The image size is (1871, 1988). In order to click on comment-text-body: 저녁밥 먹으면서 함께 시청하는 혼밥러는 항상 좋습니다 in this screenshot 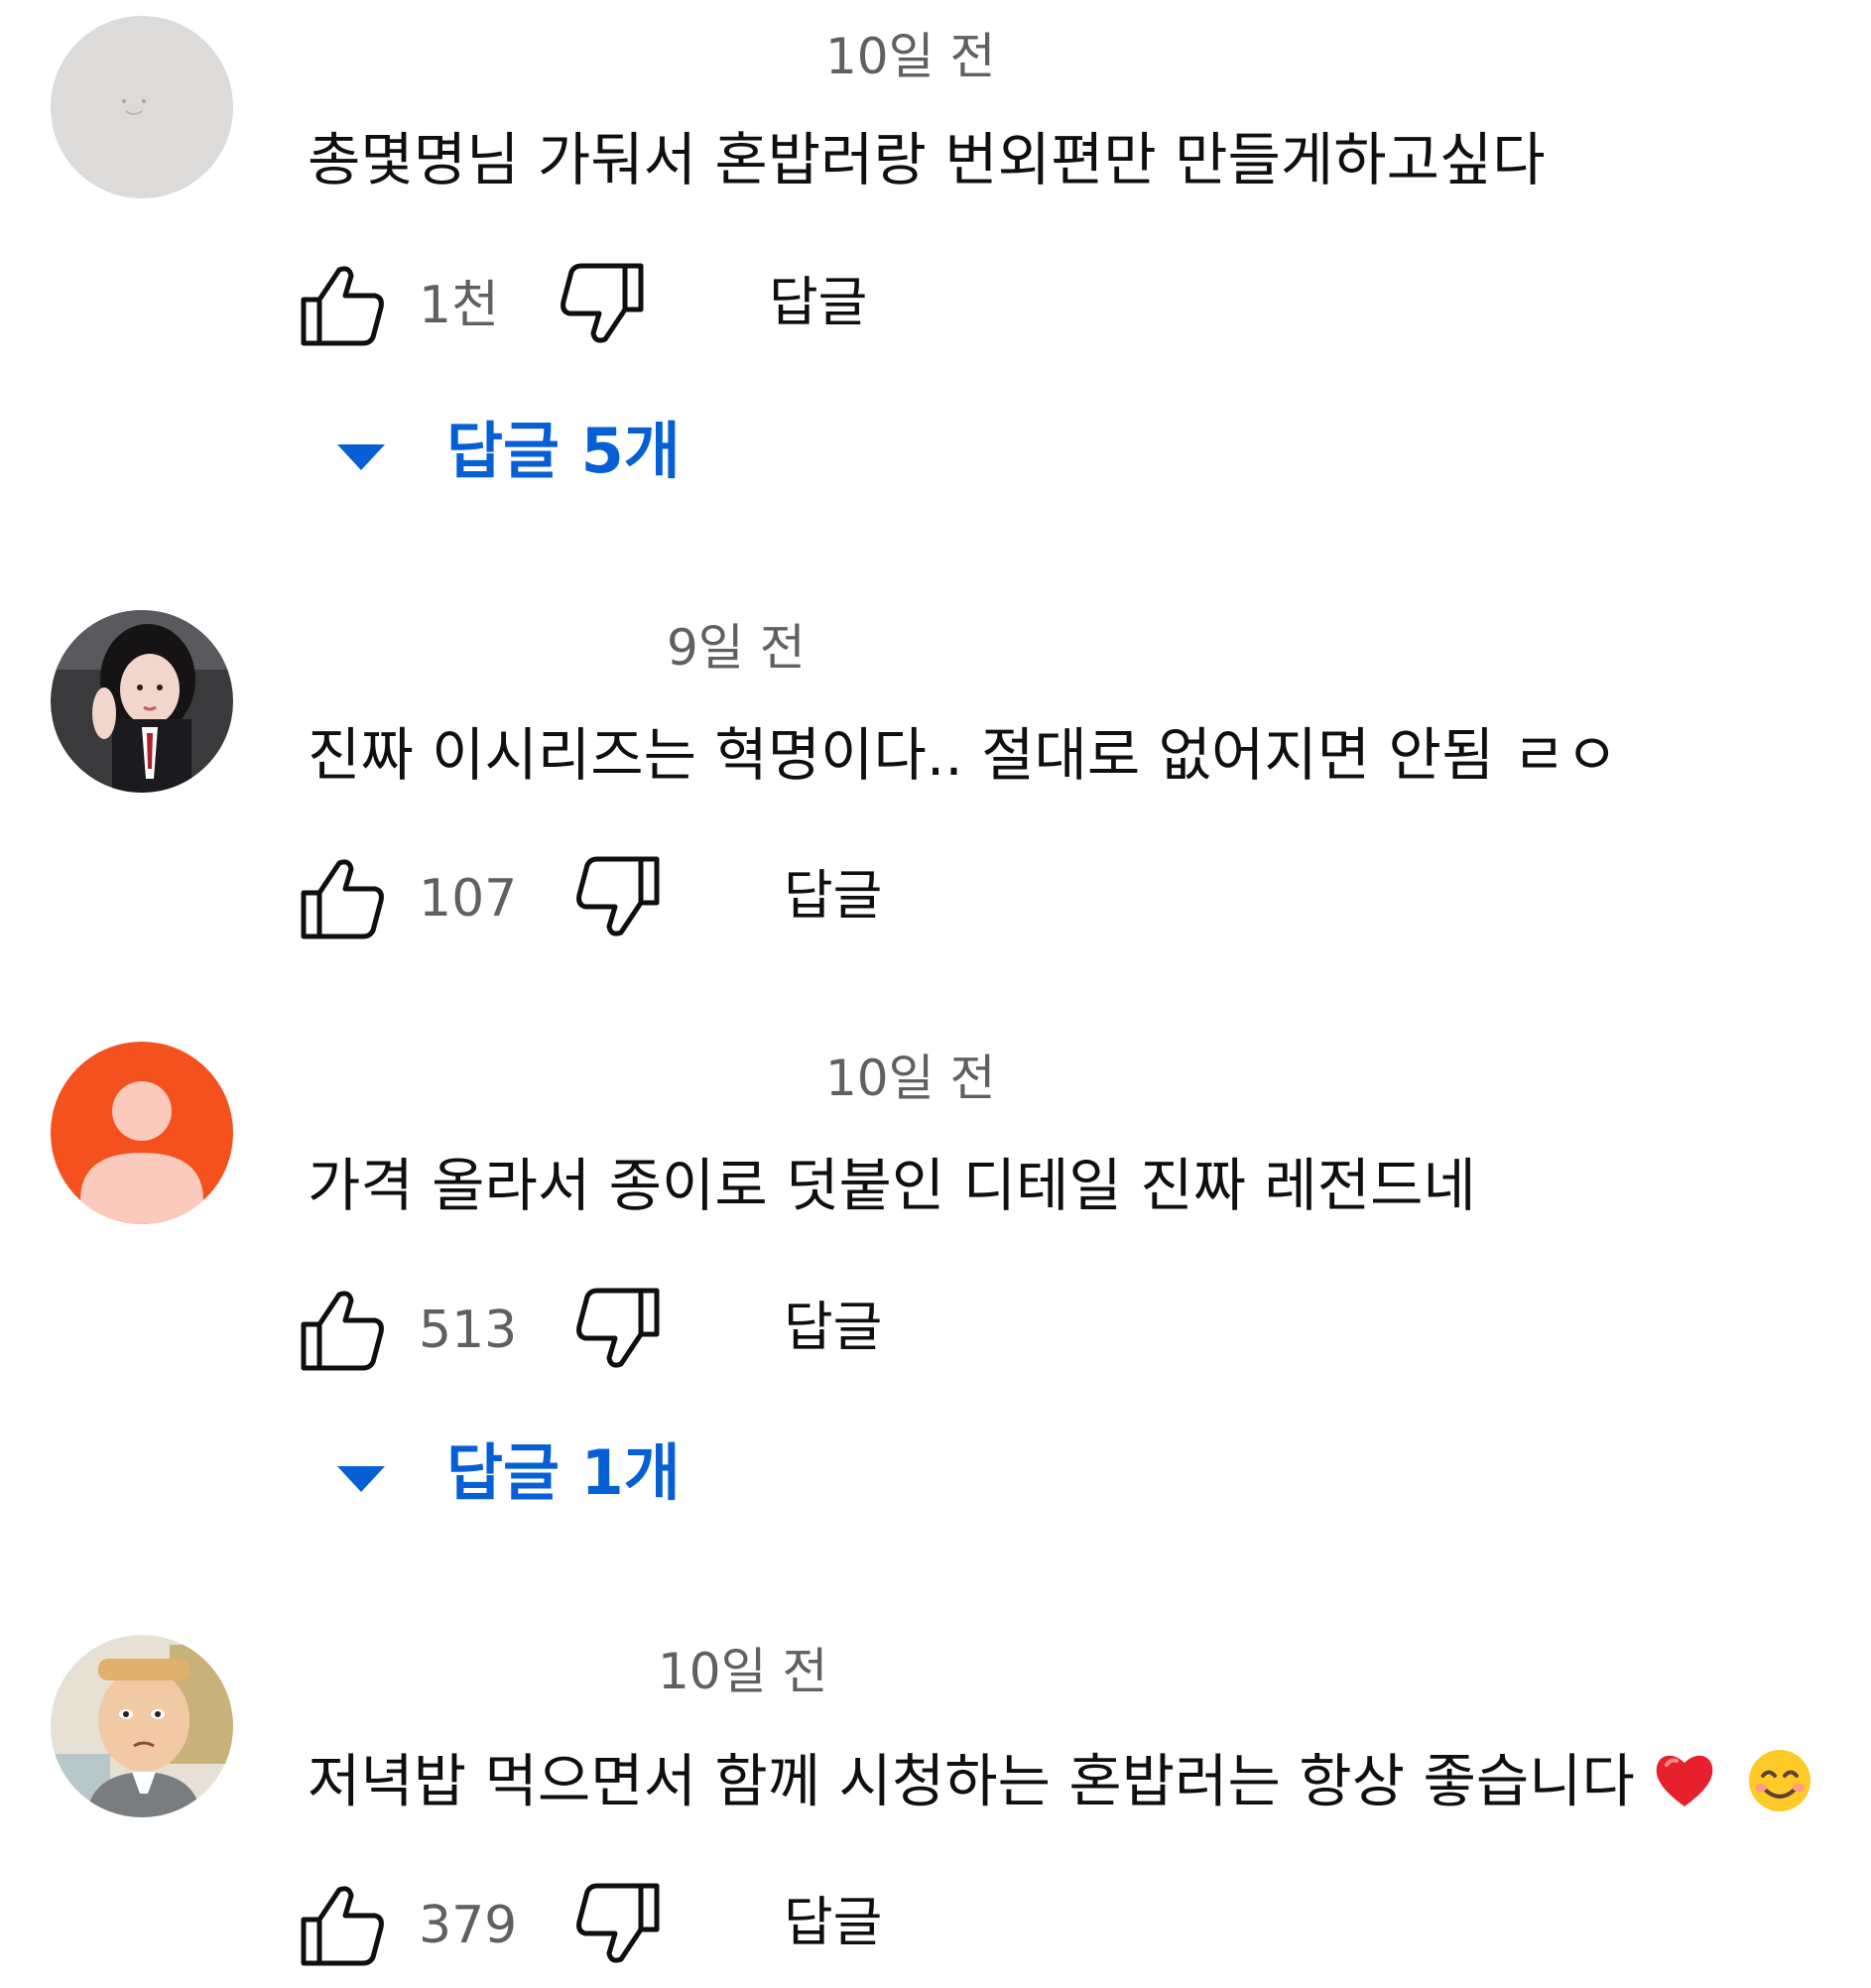, I will do `click(972, 1781)`.